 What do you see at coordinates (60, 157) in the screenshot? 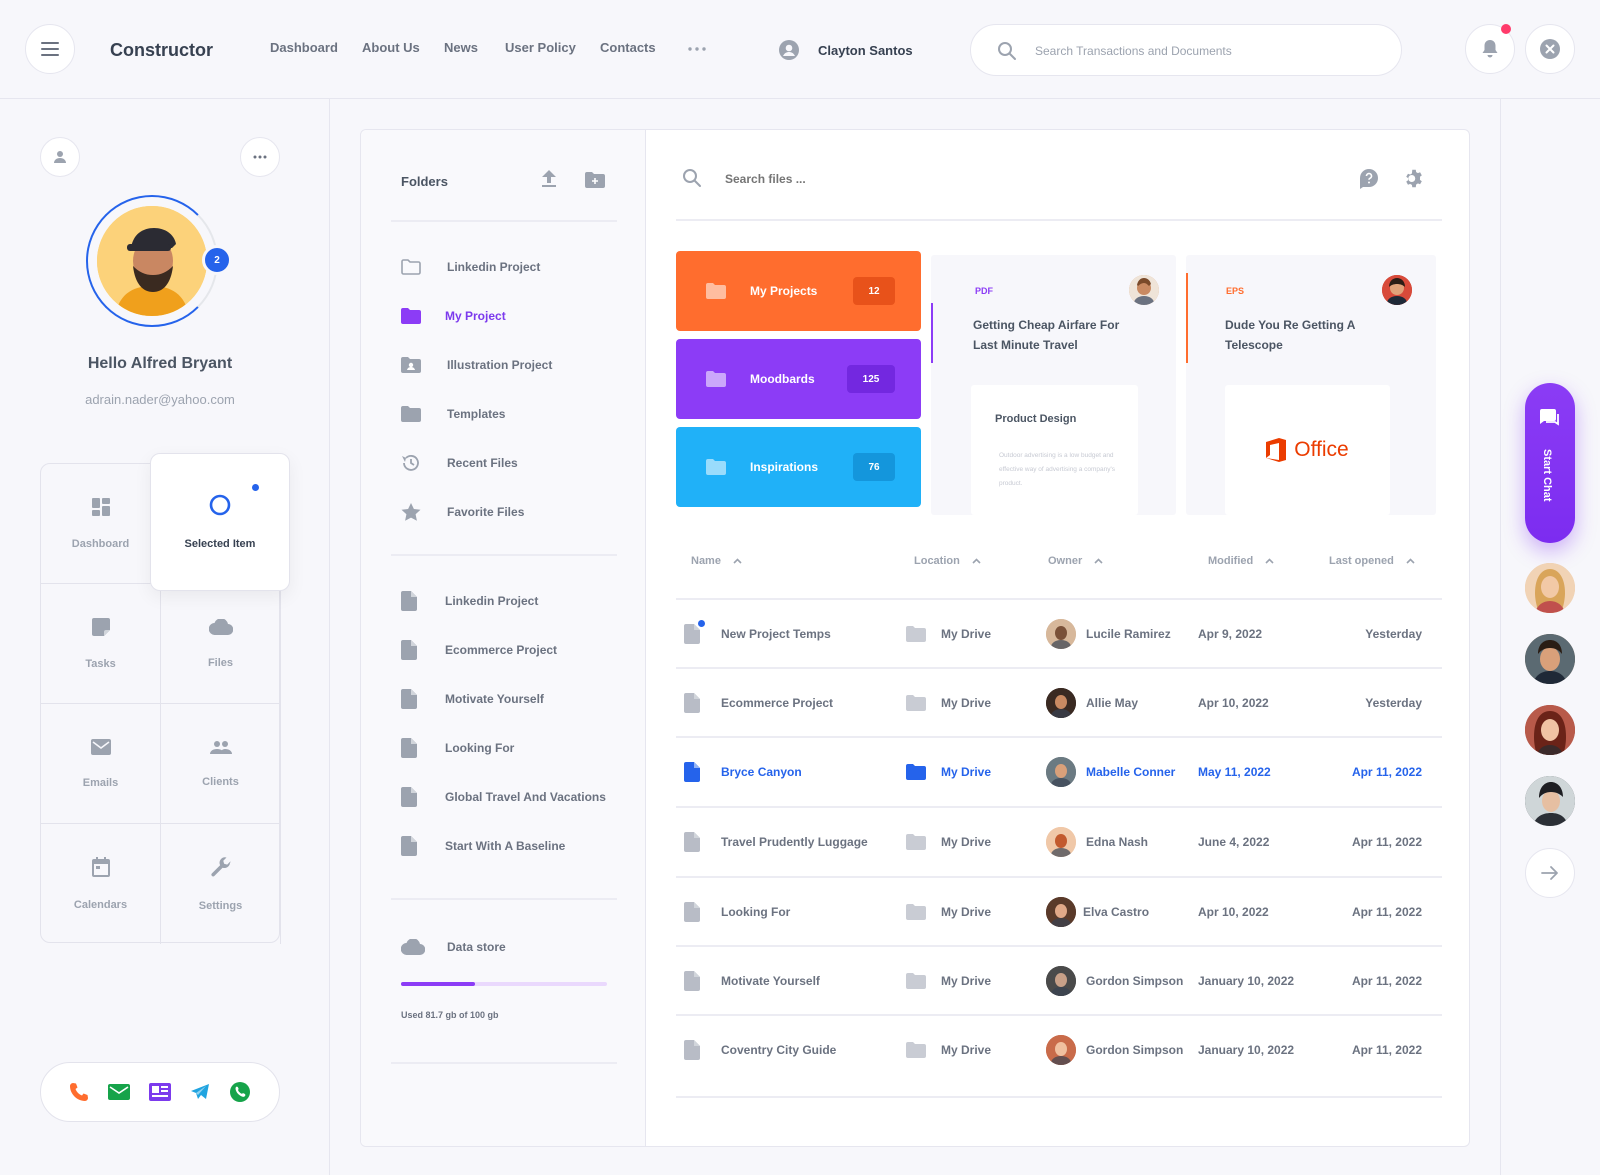
I see `profile-button` at bounding box center [60, 157].